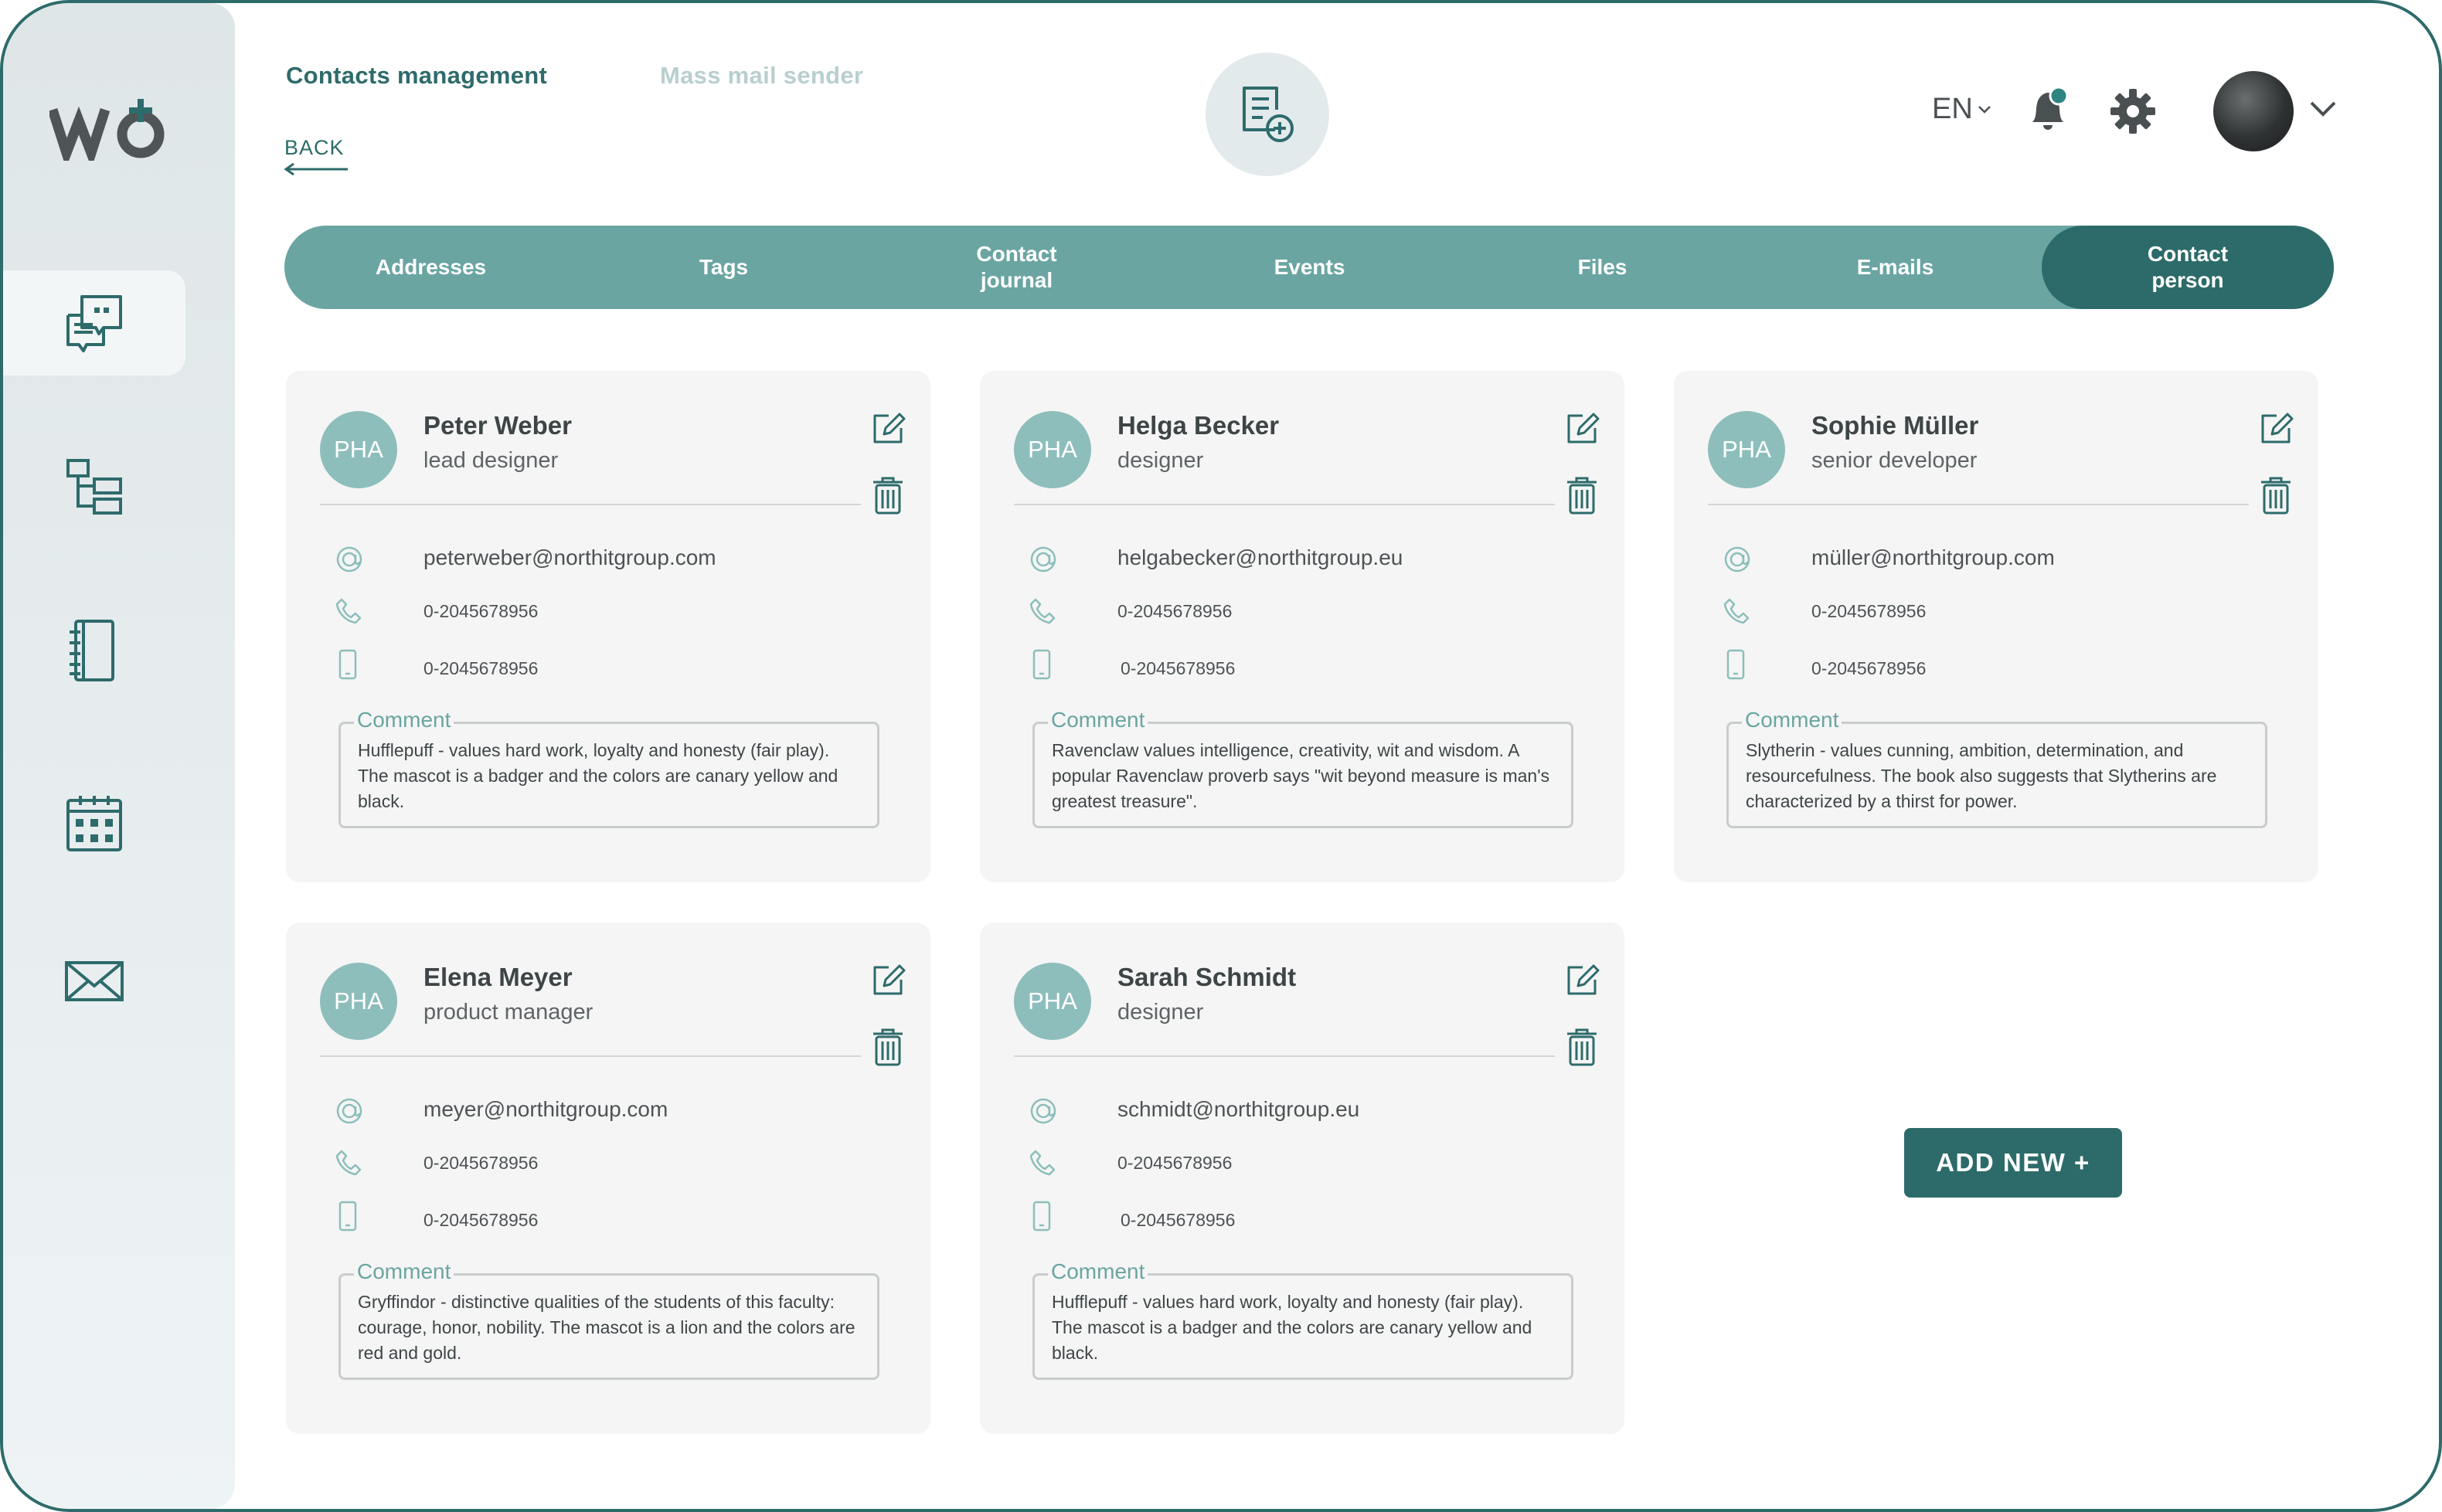  I want to click on back-link: BACK, so click(314, 148).